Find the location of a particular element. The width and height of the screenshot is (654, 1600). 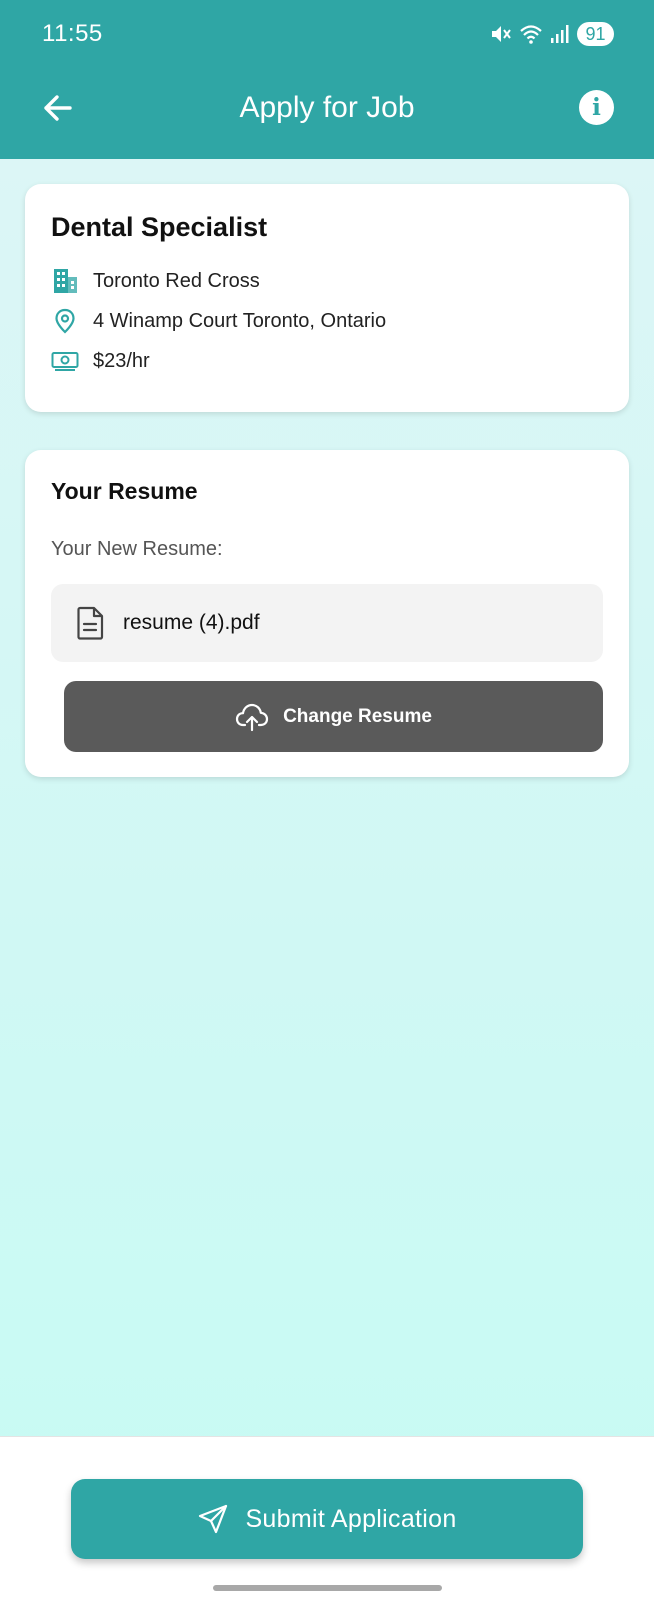

submit-application-button: Submit Application is located at coordinates (327, 1519).